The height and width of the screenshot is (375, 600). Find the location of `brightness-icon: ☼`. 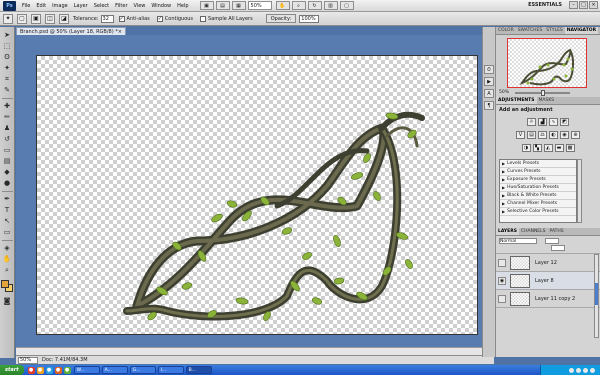

brightness-icon: ☼ is located at coordinates (531, 122).